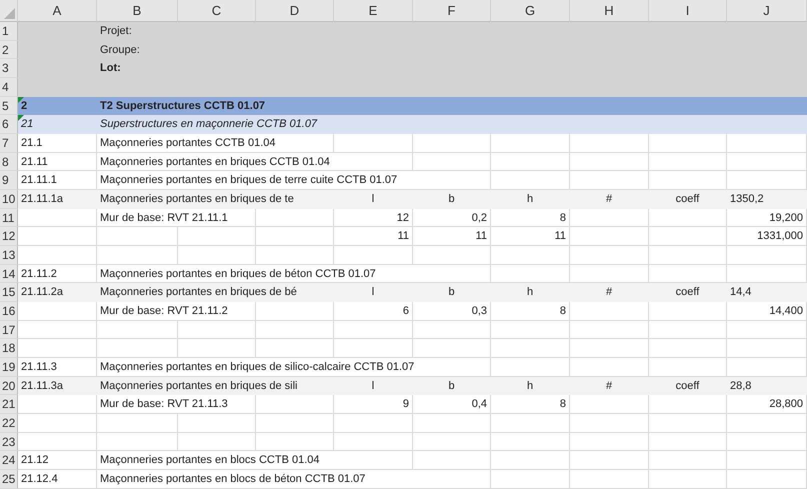  Describe the element at coordinates (120, 50) in the screenshot. I see `table-cell-text: Groupe:` at that location.